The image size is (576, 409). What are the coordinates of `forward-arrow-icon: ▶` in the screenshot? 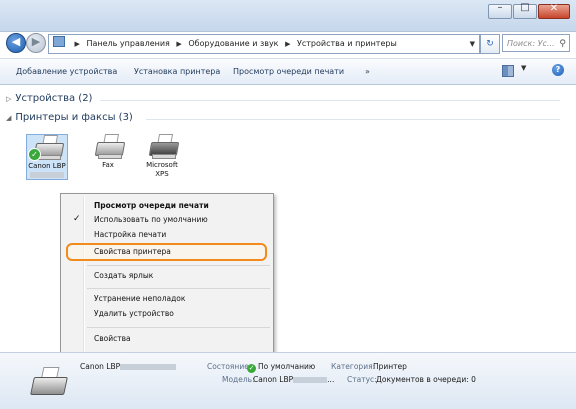 It's located at (36, 41).